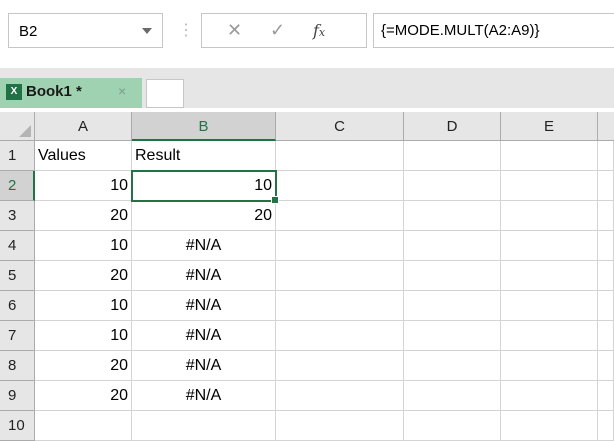 Image resolution: width=614 pixels, height=441 pixels. Describe the element at coordinates (83, 126) in the screenshot. I see `column-header-a: A` at that location.